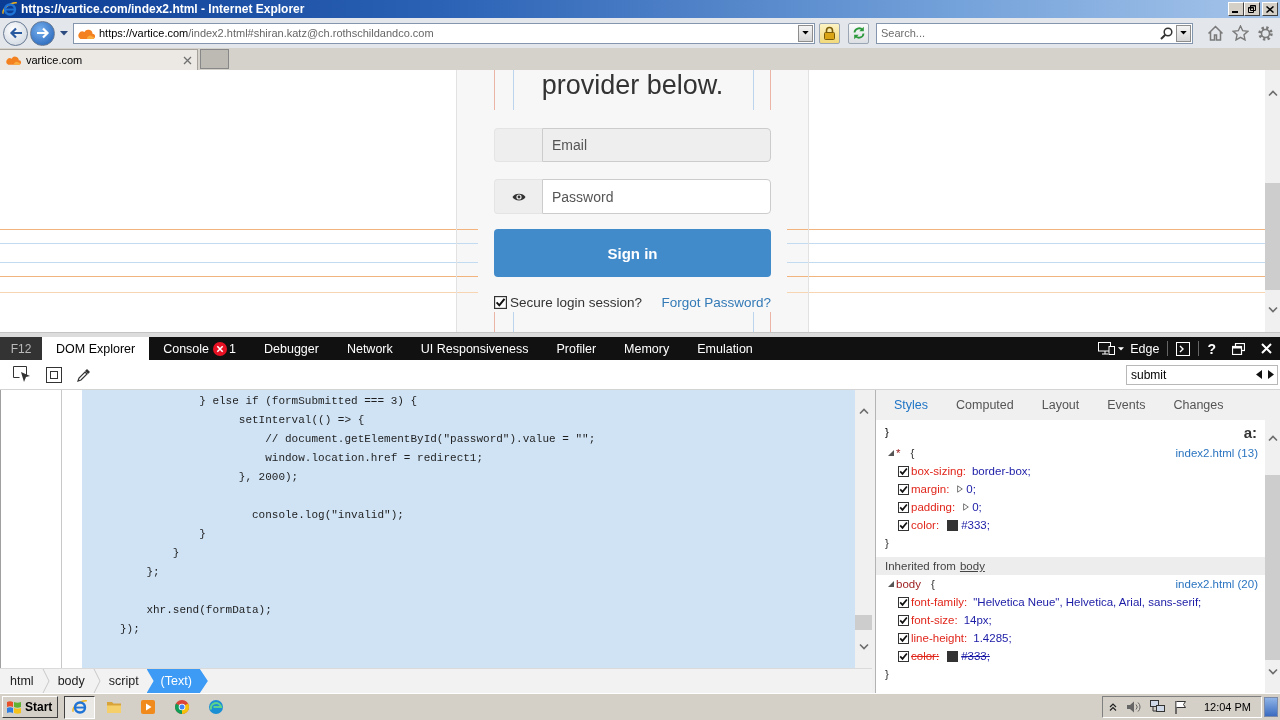  What do you see at coordinates (163, 9) in the screenshot?
I see `window-title: https://vartice.com/index2.html - Internet Explorer` at bounding box center [163, 9].